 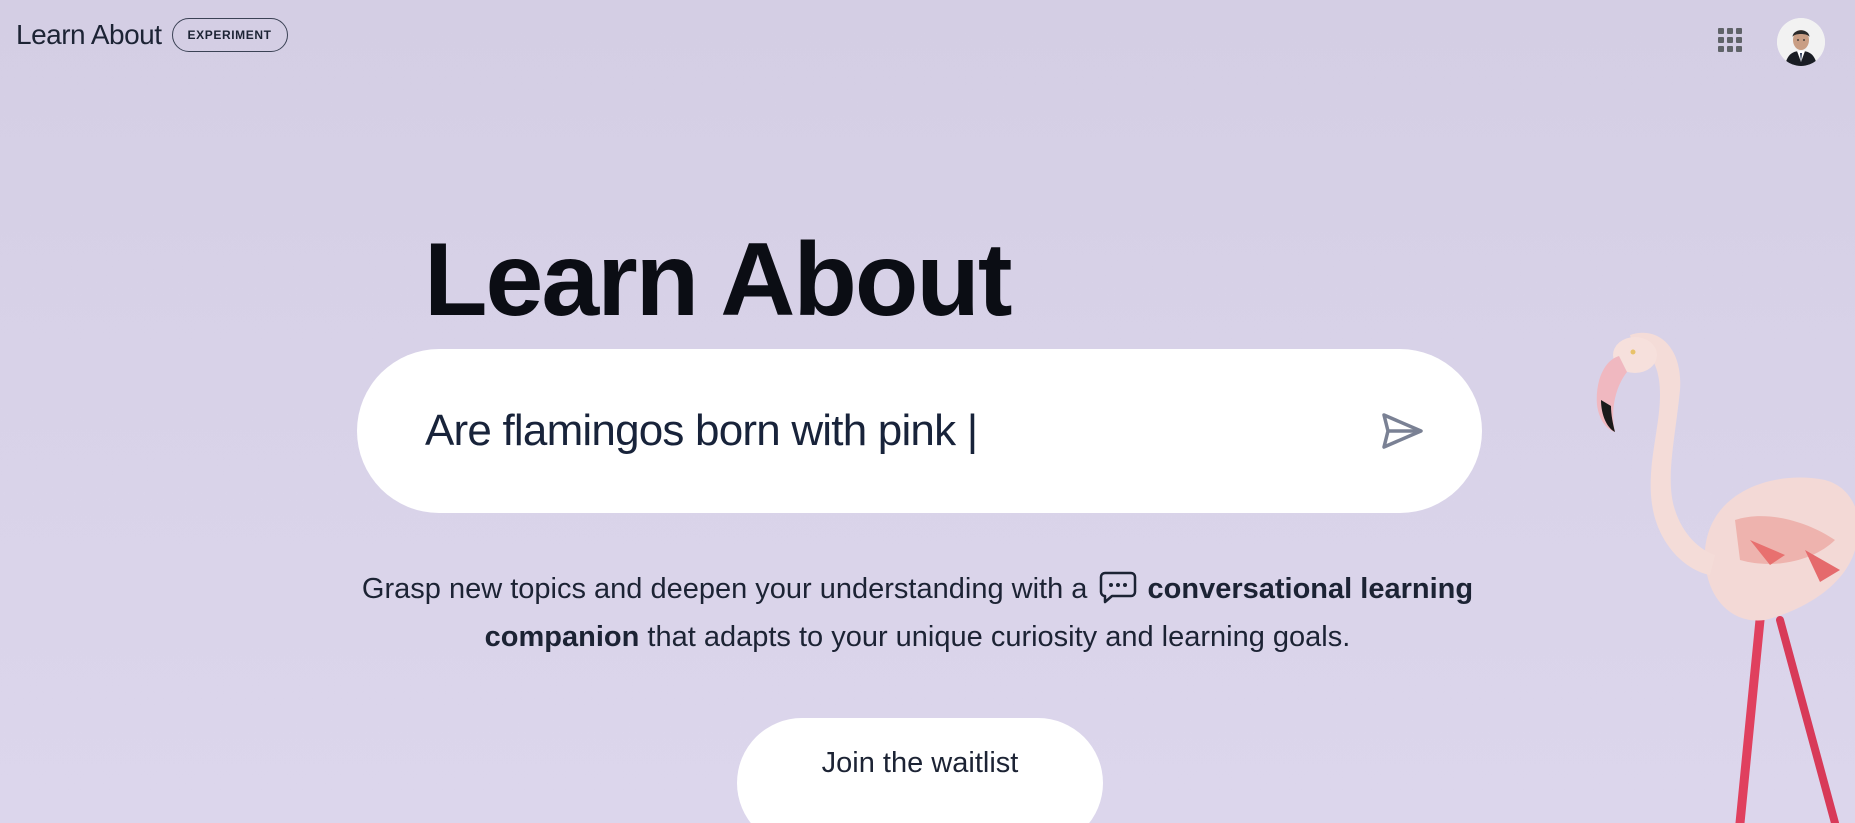 I want to click on brand-name: Learn About, so click(x=89, y=35).